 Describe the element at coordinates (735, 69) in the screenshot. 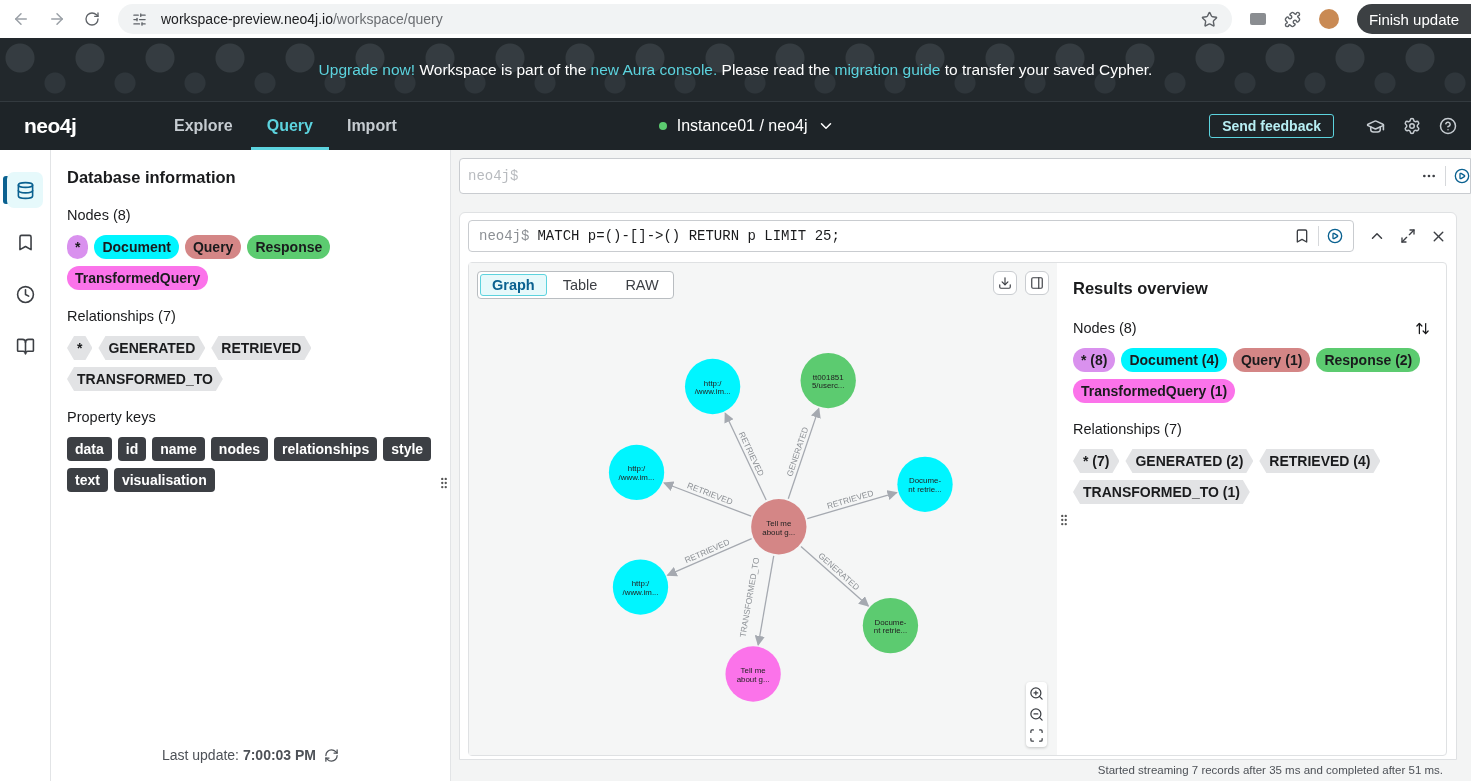

I see `banner-message: Upgrade now! Workspace is part of the new Aura console. Please read the migration guide to transfer your saved Cypher.` at that location.